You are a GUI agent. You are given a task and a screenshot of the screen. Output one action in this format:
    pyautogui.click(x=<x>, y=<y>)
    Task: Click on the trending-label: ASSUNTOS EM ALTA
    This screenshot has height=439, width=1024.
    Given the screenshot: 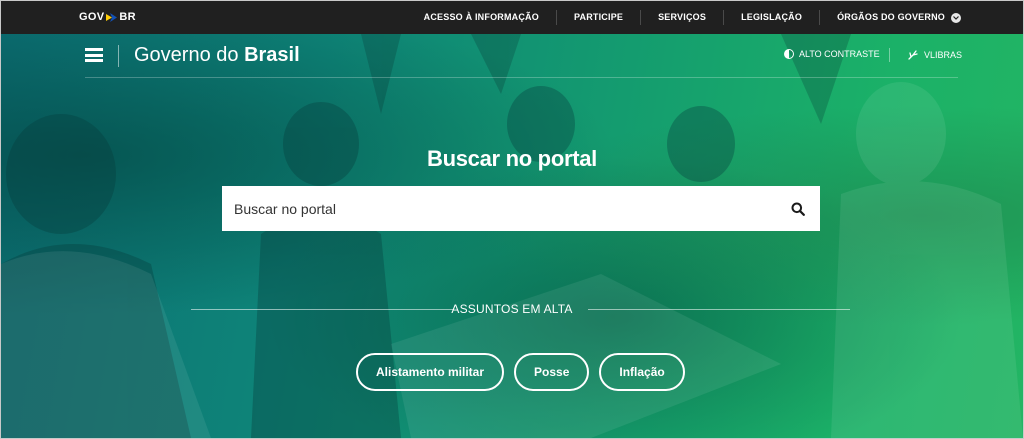 What is the action you would take?
    pyautogui.click(x=512, y=309)
    